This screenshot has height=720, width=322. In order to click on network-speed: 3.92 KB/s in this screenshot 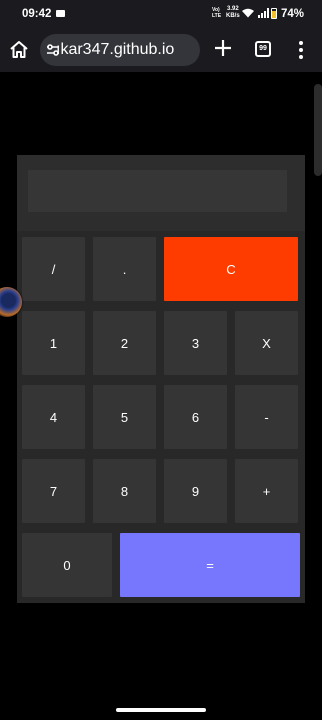, I will do `click(233, 13)`.